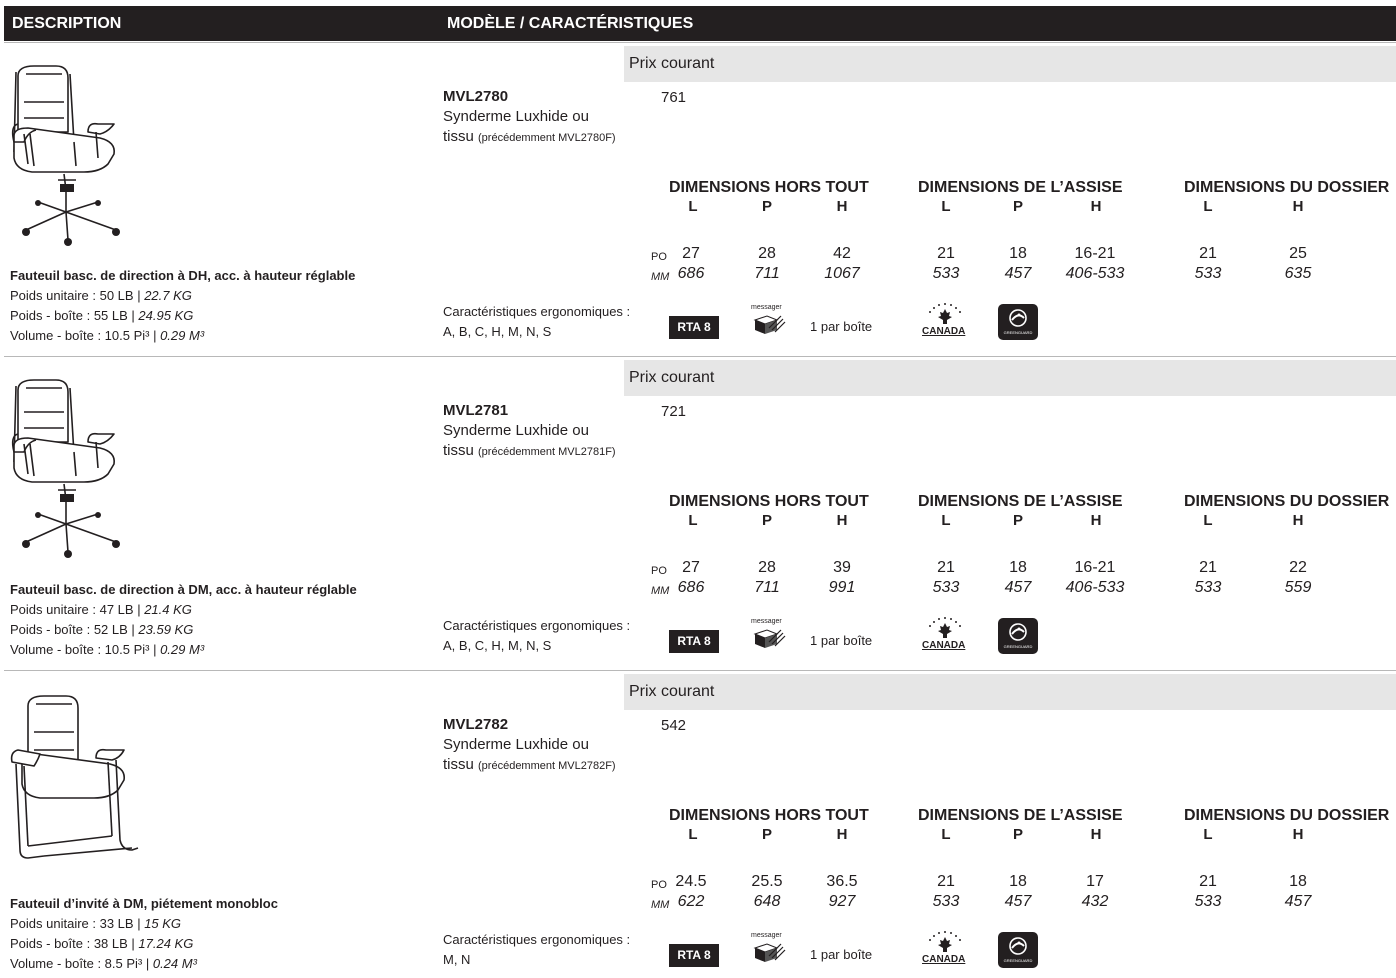  Describe the element at coordinates (767, 253) in the screenshot. I see `dim-value-po: 28` at that location.